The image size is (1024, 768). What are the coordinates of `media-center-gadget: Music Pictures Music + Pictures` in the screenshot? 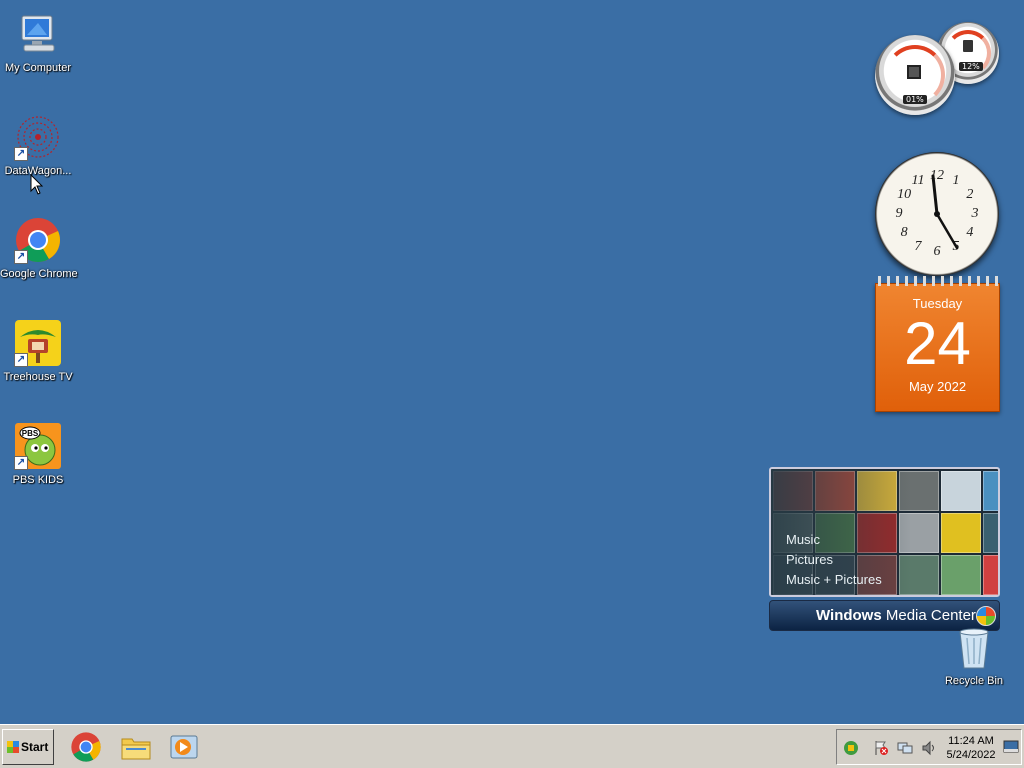 It's located at (884, 532).